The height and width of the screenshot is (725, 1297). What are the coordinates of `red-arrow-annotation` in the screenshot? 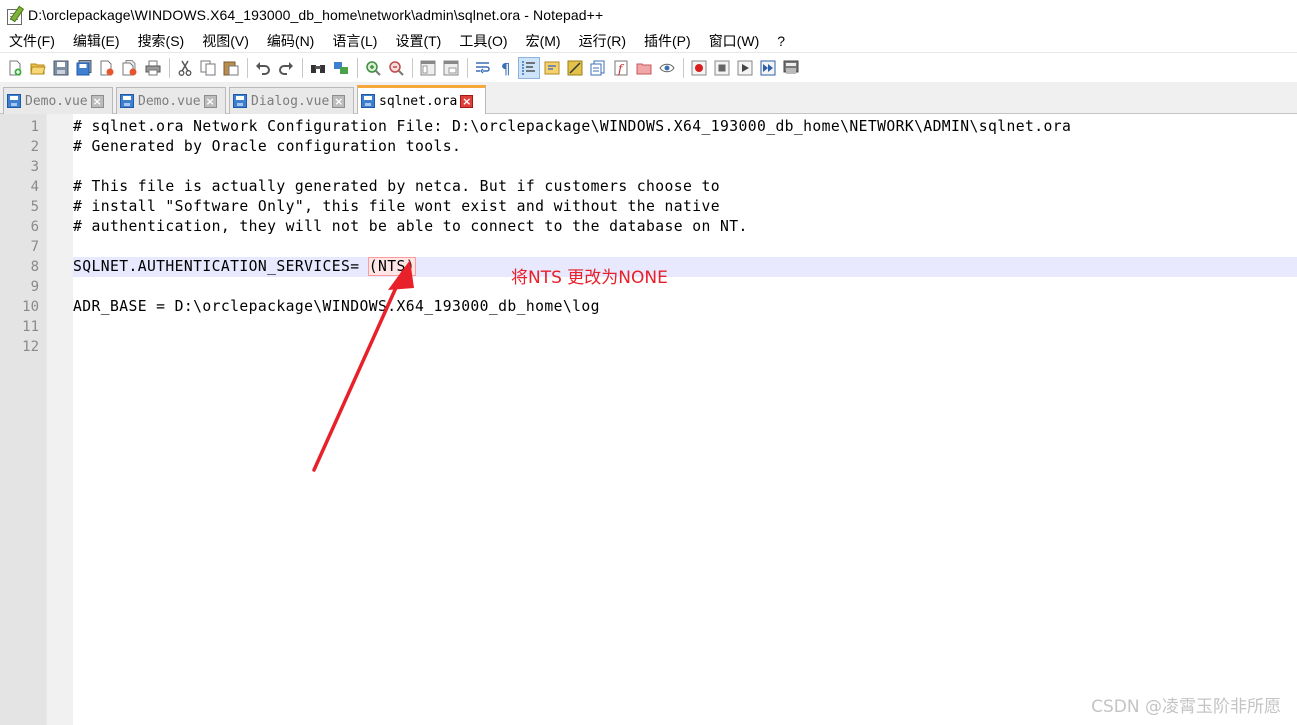 It's located at (363, 366).